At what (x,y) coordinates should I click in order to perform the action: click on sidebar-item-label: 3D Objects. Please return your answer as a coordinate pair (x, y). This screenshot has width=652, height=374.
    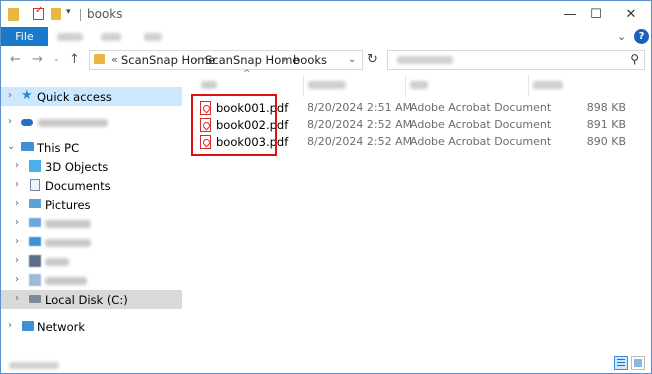
    Looking at the image, I should click on (77, 167).